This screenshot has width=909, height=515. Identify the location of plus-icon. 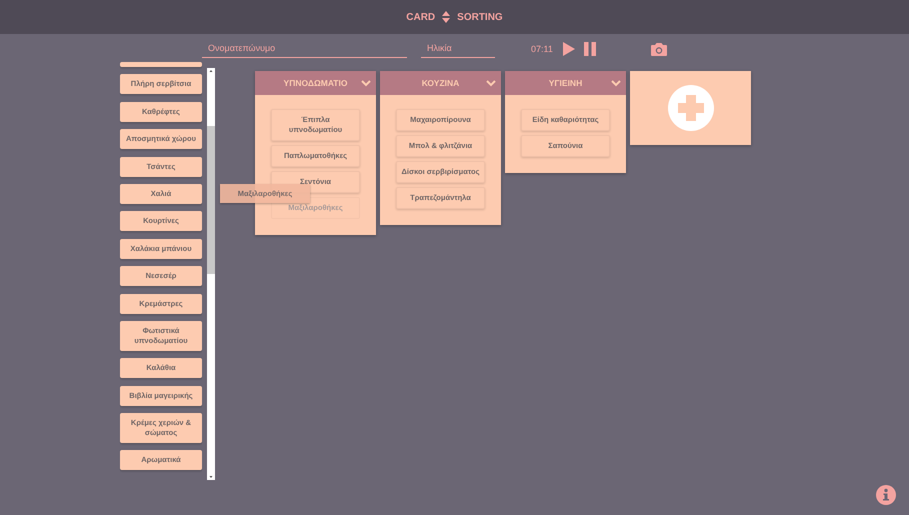
(691, 108).